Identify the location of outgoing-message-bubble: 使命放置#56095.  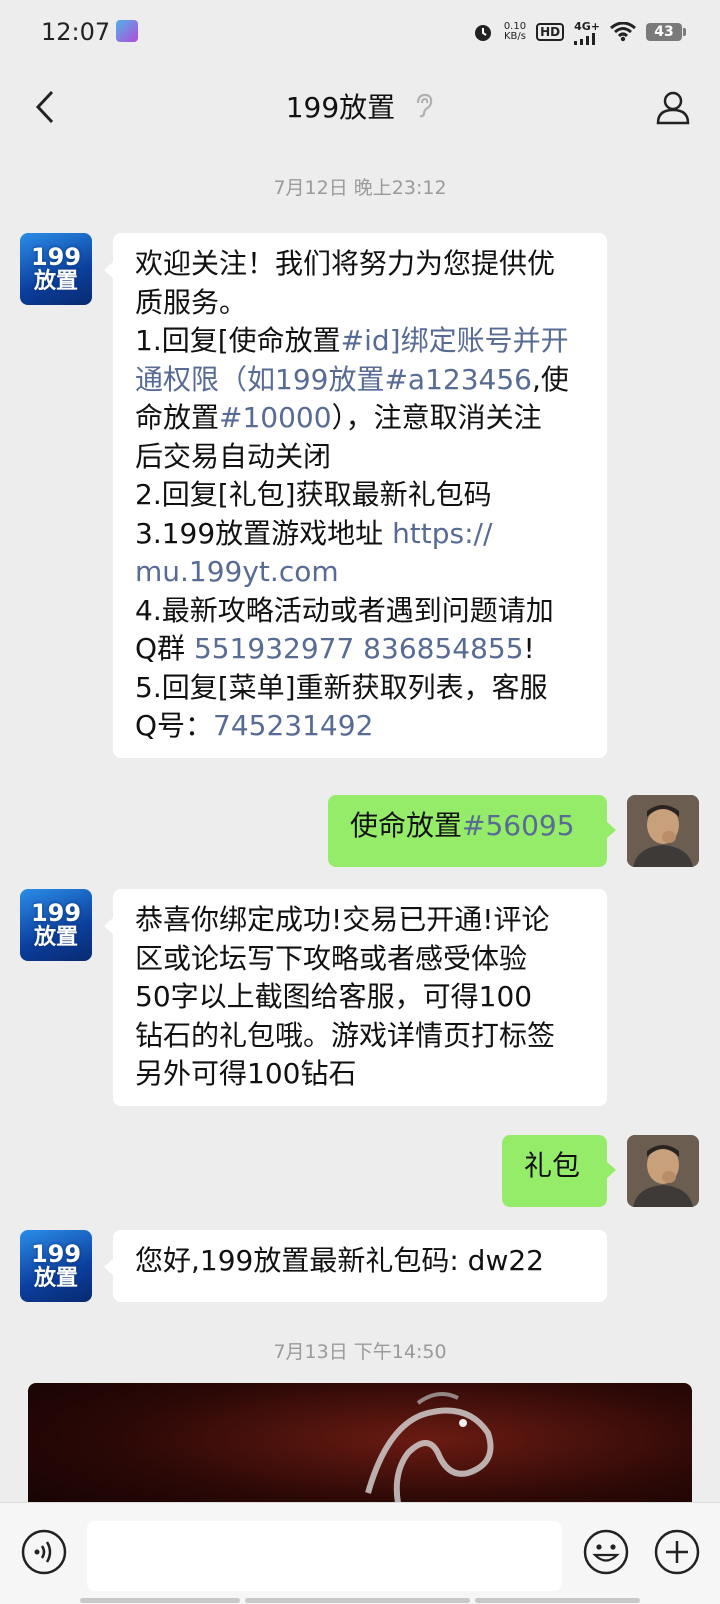
(472, 831).